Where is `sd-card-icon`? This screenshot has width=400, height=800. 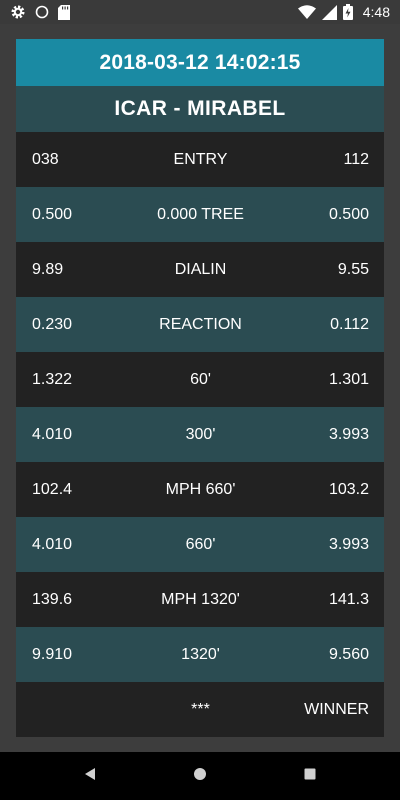 sd-card-icon is located at coordinates (64, 12).